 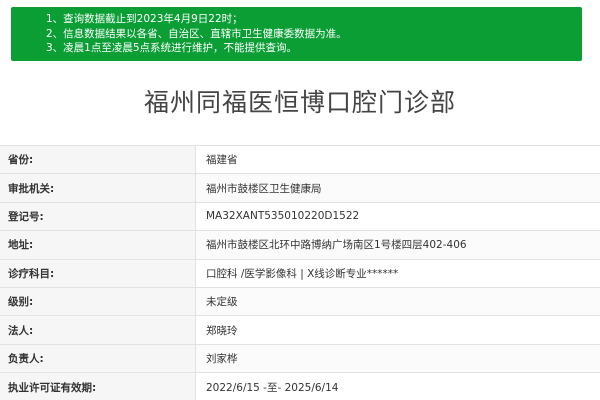 I want to click on row-label-level: 级别:, so click(x=98, y=301).